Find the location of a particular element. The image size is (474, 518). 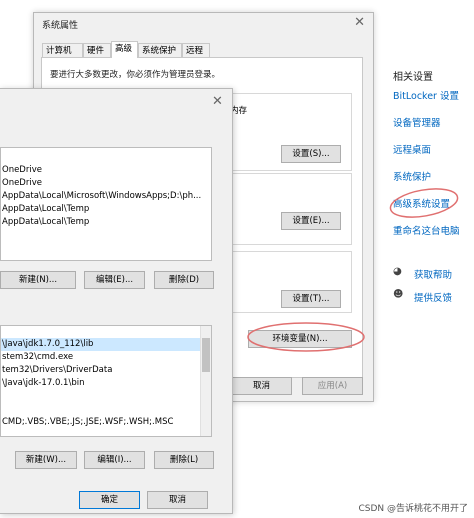

annotation-overlay is located at coordinates (353, 270).